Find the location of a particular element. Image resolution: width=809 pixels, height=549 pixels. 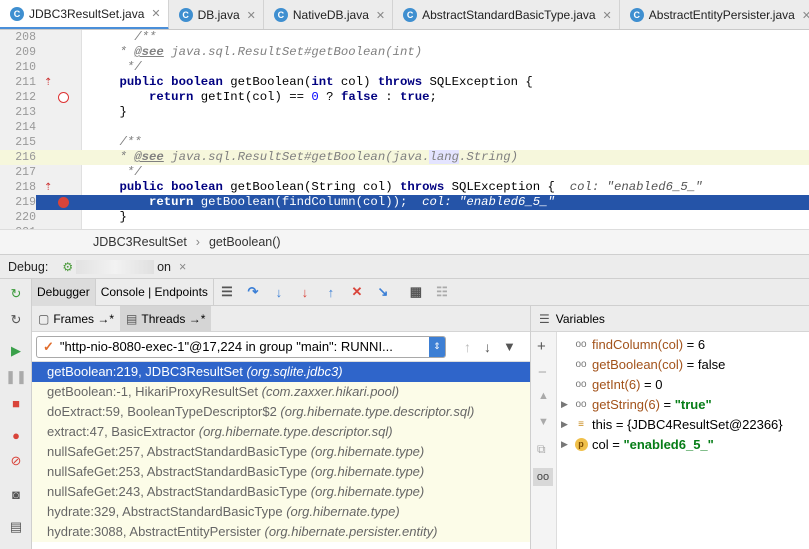

pause-icon: ❚❚ is located at coordinates (16, 377).